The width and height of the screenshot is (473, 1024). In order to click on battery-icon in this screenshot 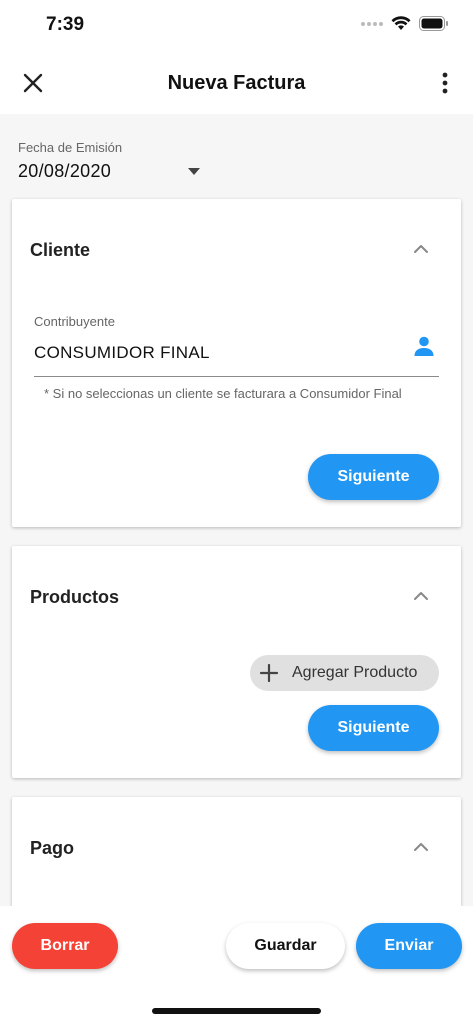, I will do `click(433, 23)`.